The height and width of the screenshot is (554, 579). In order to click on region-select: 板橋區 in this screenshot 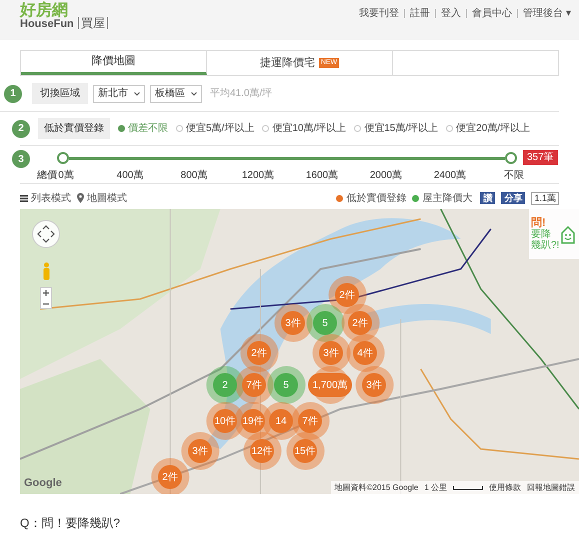, I will do `click(176, 93)`.